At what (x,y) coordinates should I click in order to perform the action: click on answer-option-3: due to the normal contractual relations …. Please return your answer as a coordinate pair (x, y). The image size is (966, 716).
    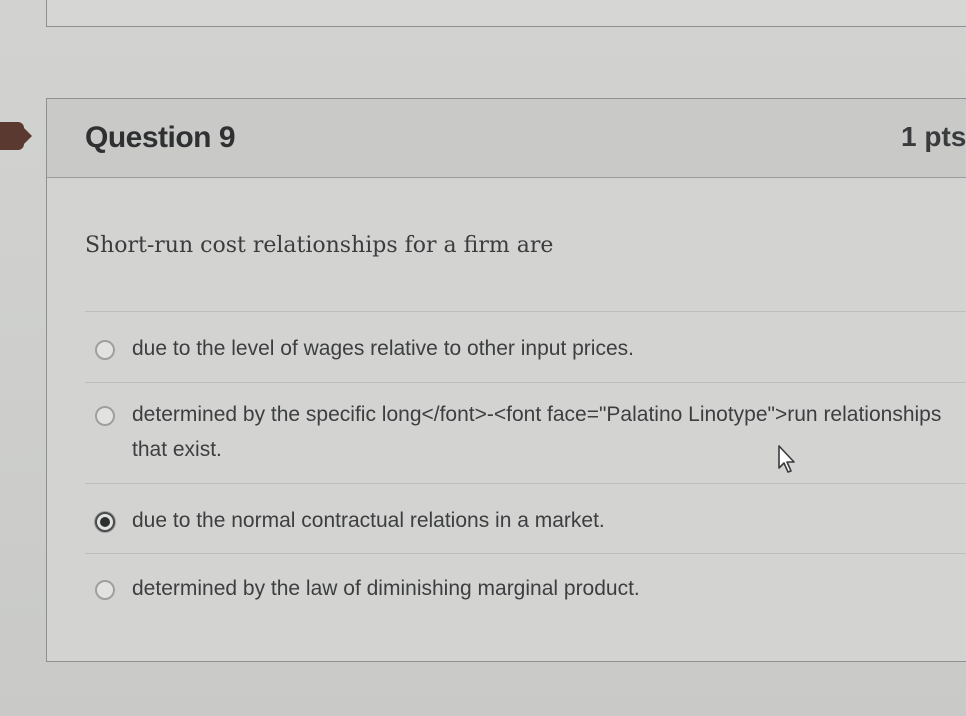
    Looking at the image, I should click on (525, 523).